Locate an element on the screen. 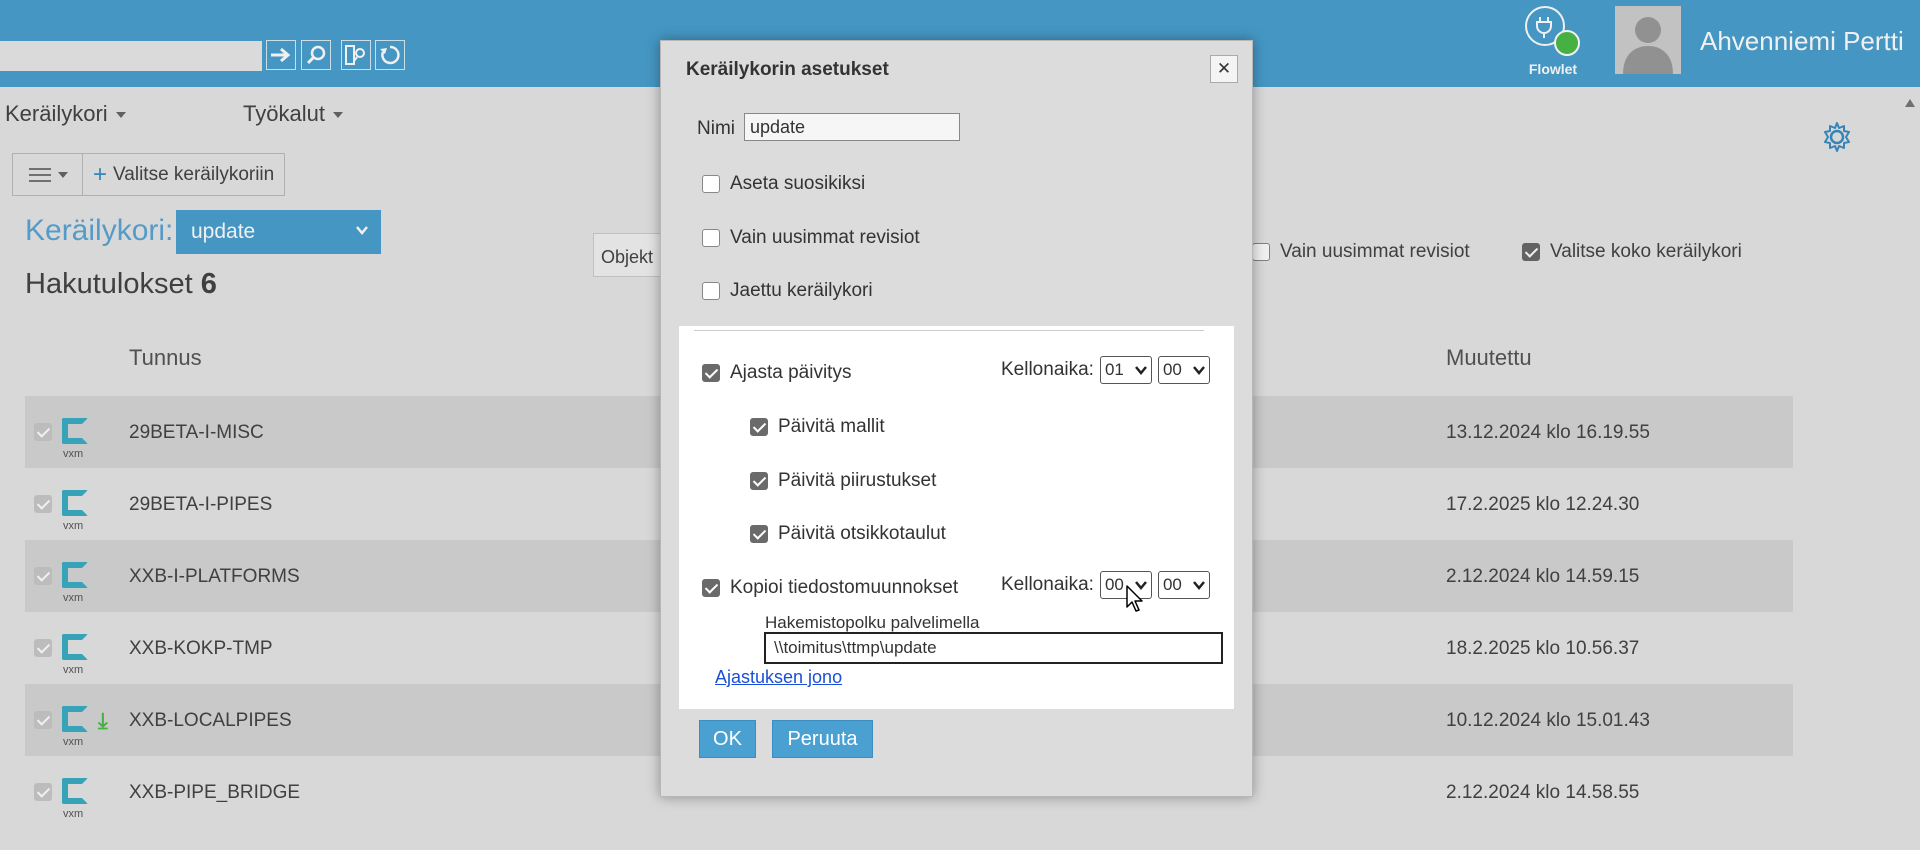 This screenshot has width=1920, height=850. server-path-input is located at coordinates (993, 648).